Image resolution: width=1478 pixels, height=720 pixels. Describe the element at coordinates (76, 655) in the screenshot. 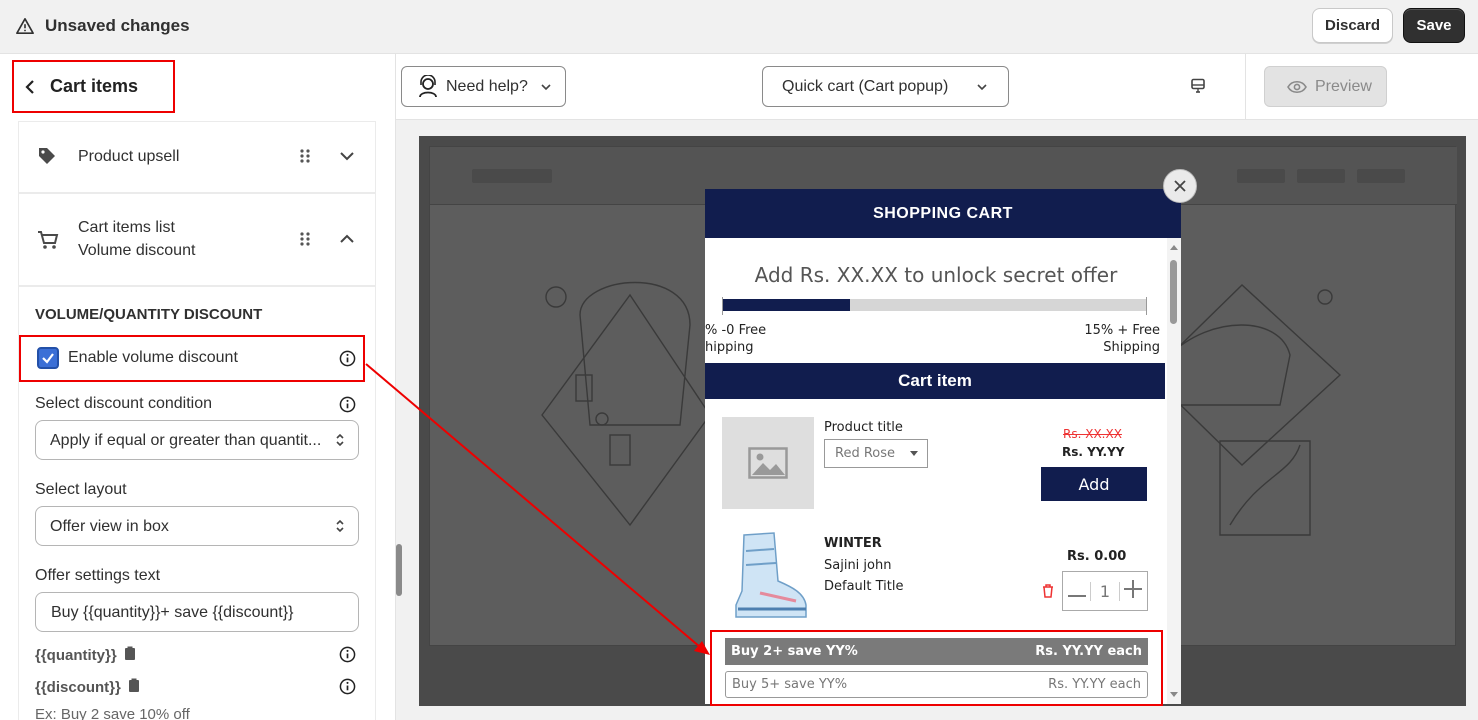

I see `quantity-variable-label: {{quantity}}` at that location.